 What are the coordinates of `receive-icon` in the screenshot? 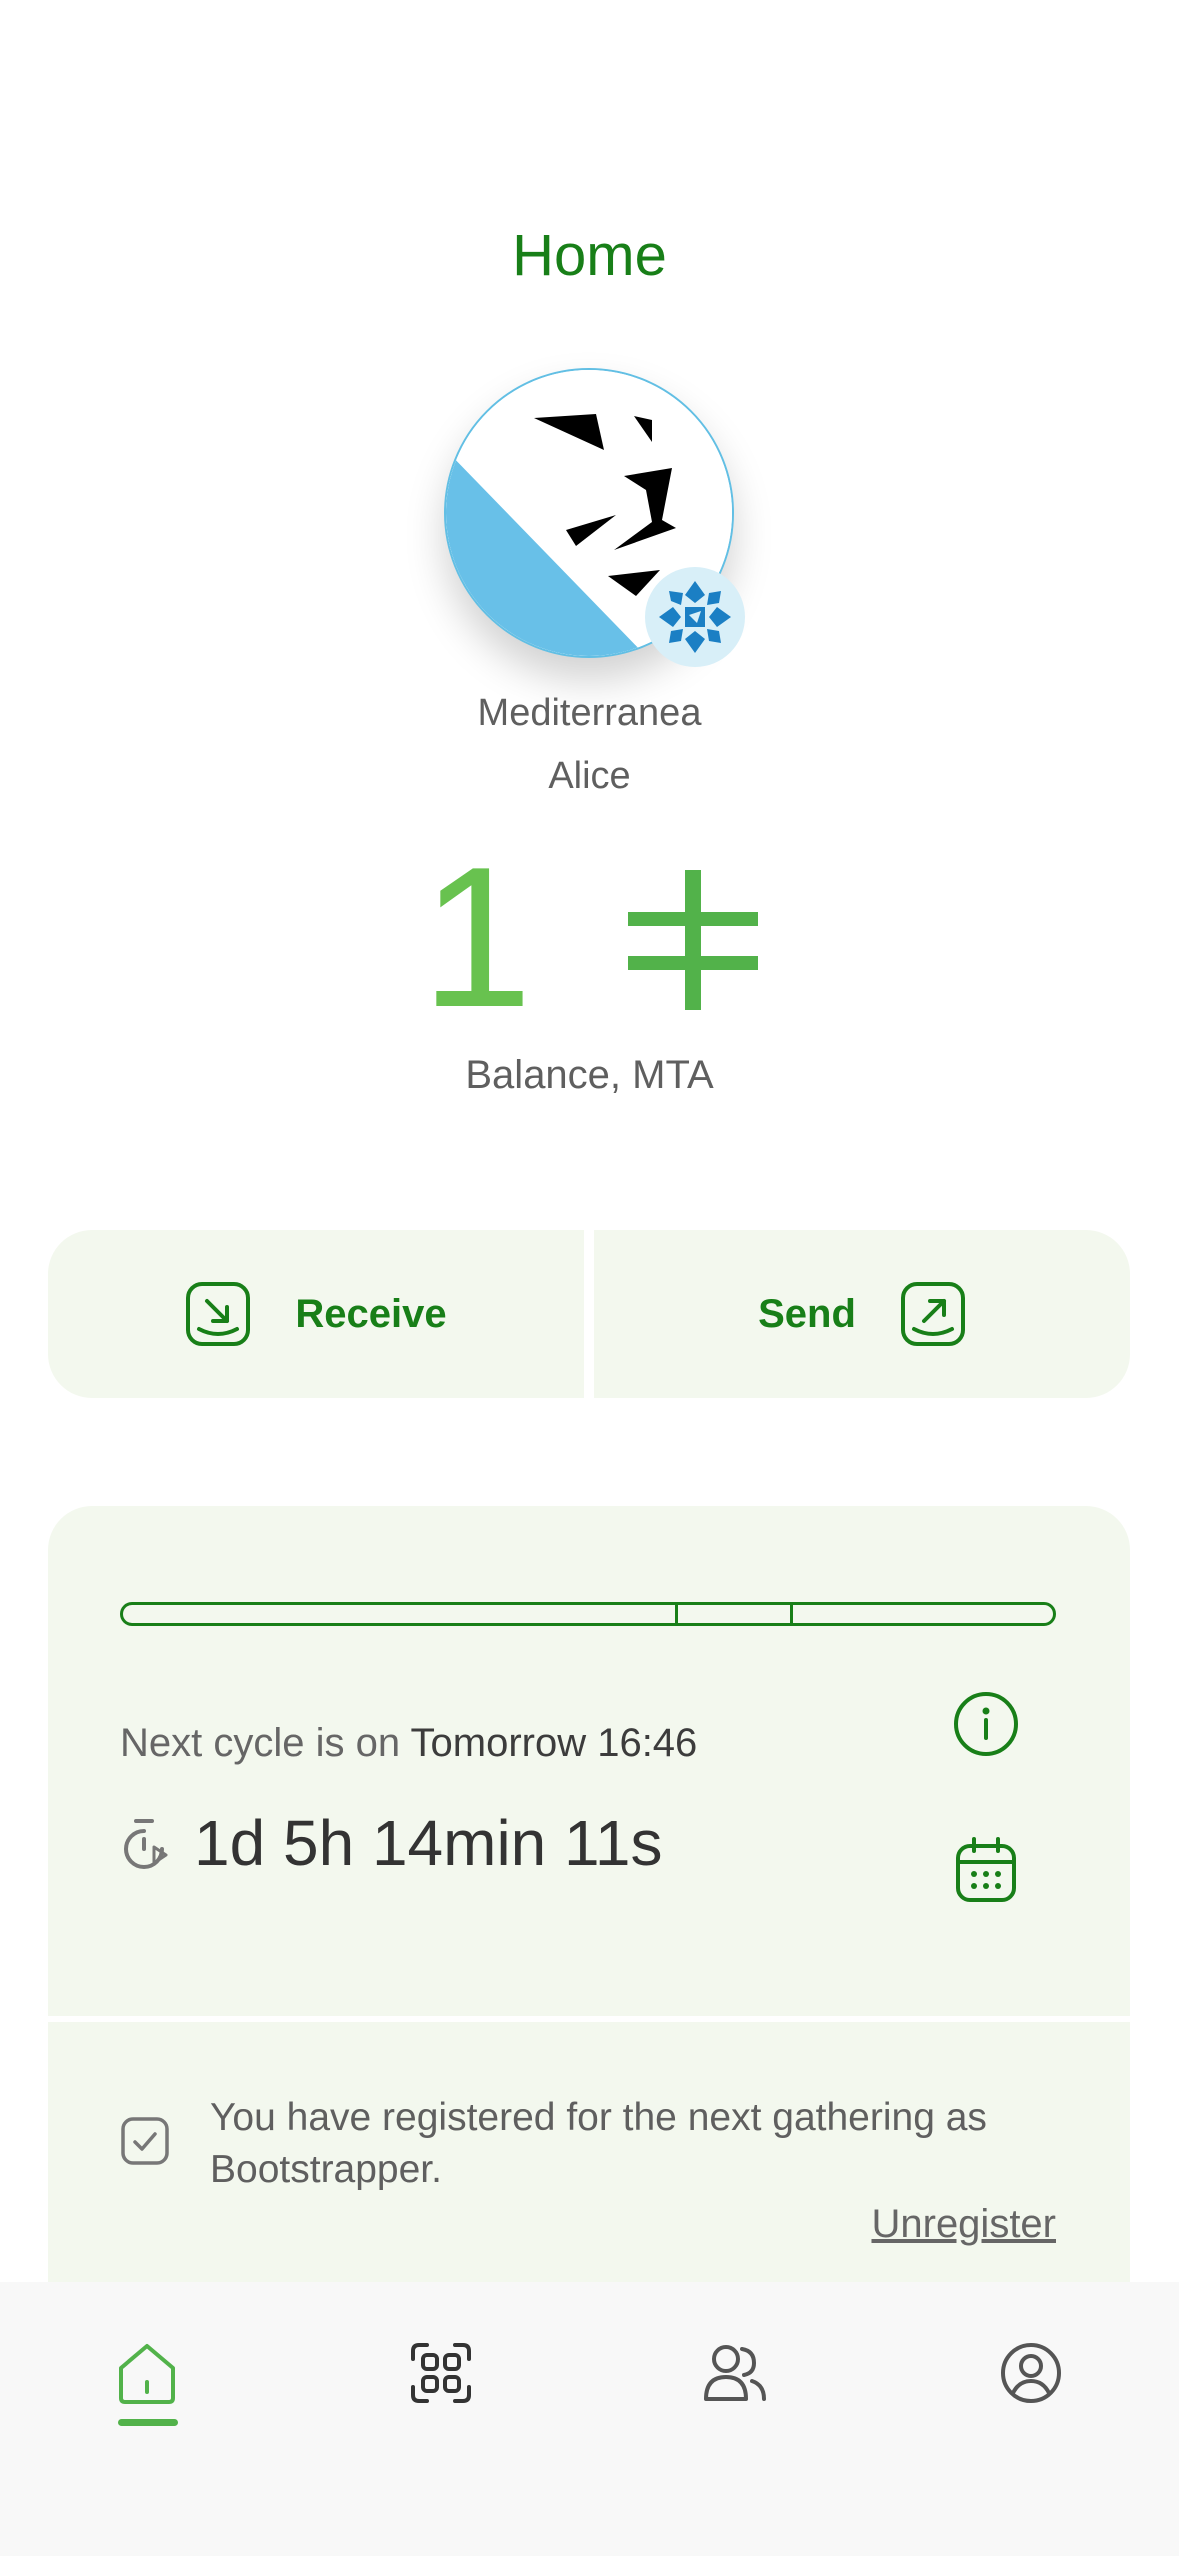 It's located at (218, 1314).